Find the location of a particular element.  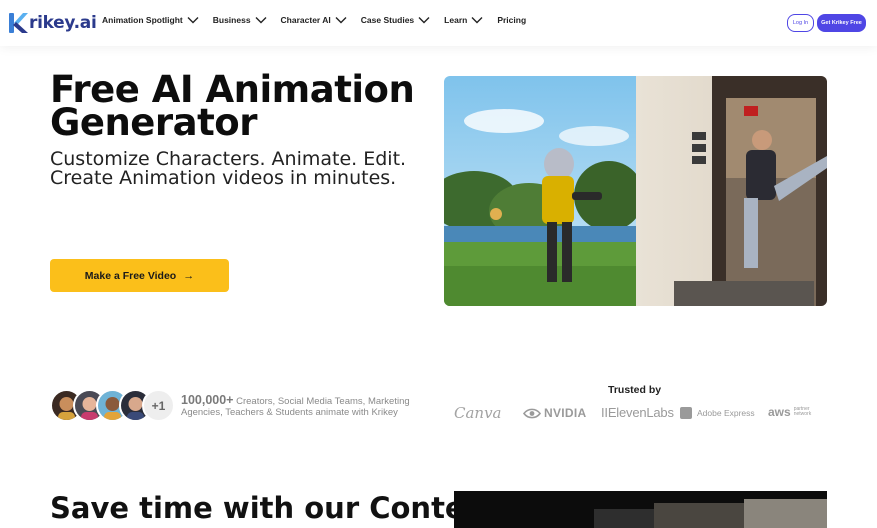

canva-logo: Canva is located at coordinates (478, 413).